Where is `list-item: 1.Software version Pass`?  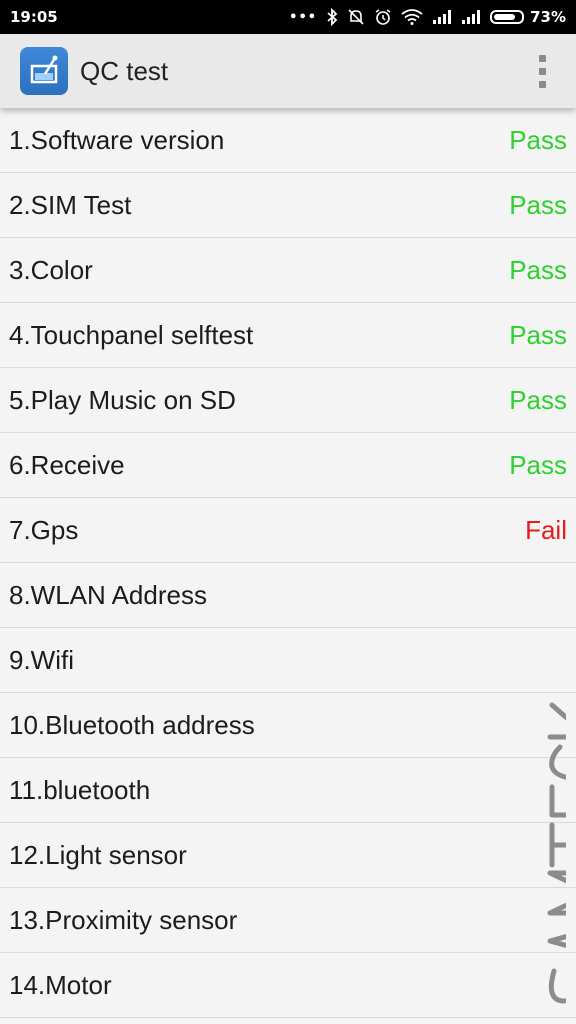
list-item: 1.Software version Pass is located at coordinates (288, 140).